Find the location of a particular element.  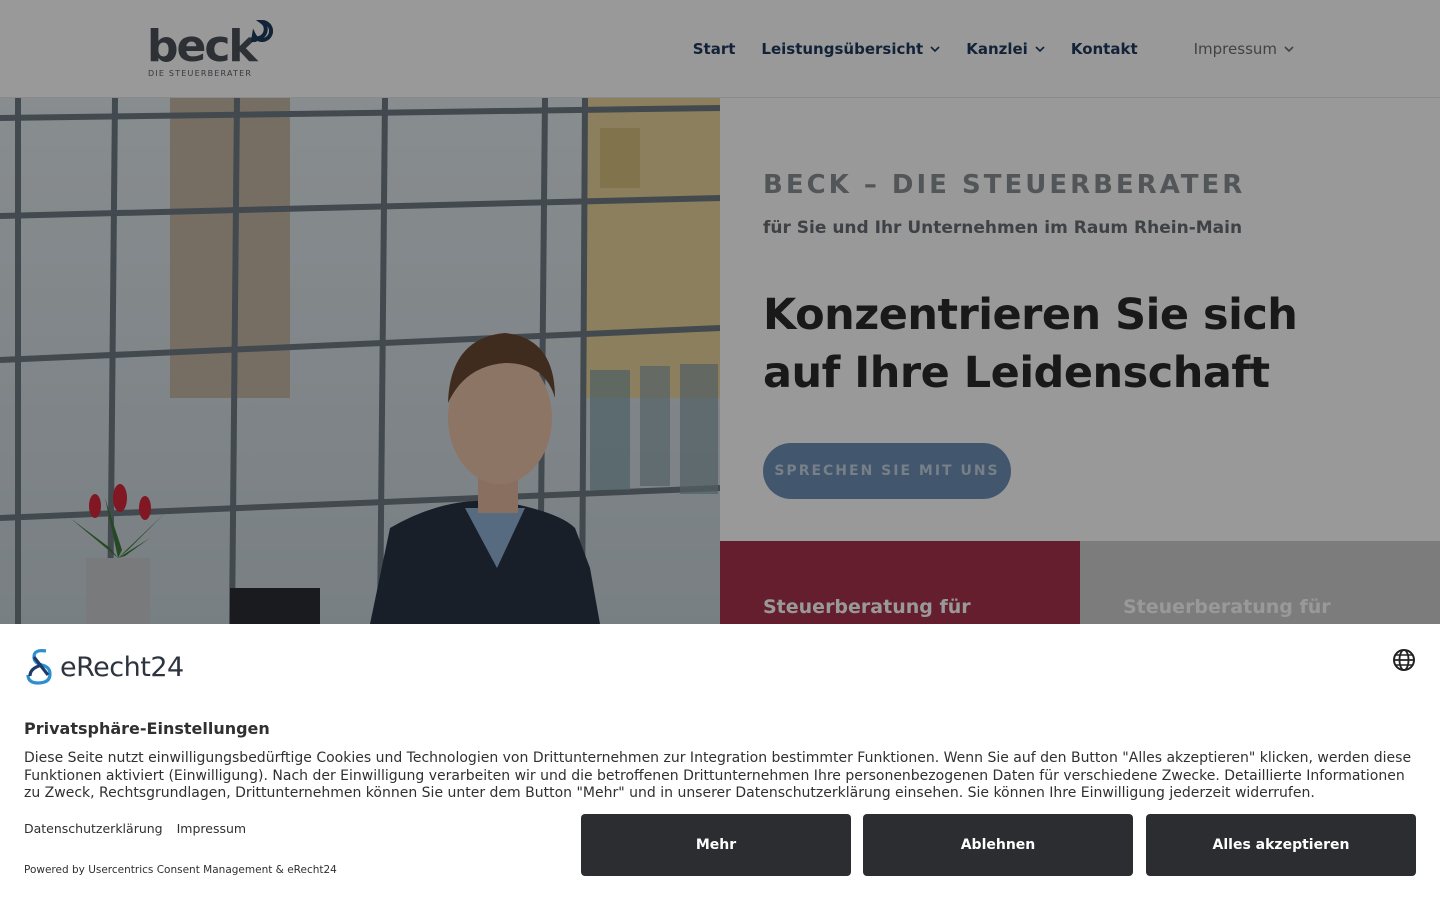

erecht24-logo-icon is located at coordinates (39, 667).